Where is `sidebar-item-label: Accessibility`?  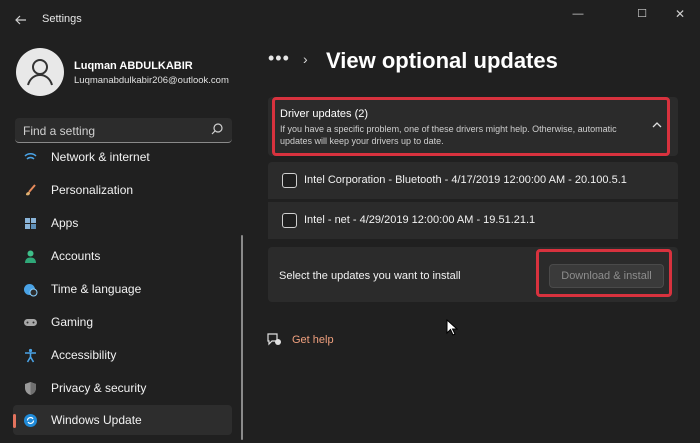 sidebar-item-label: Accessibility is located at coordinates (84, 355).